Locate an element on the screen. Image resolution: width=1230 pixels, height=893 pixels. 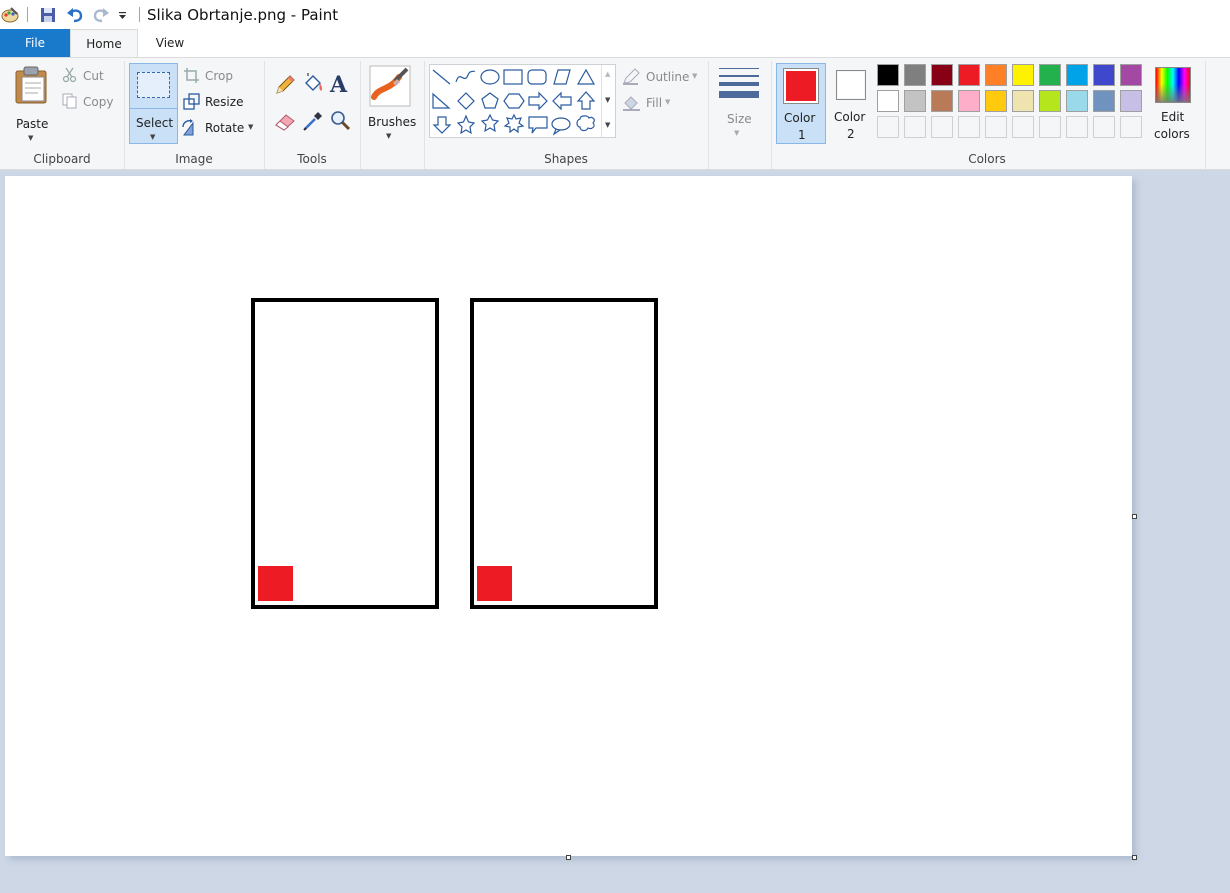
paste-dropdown-icon: ▼ is located at coordinates (31, 138).